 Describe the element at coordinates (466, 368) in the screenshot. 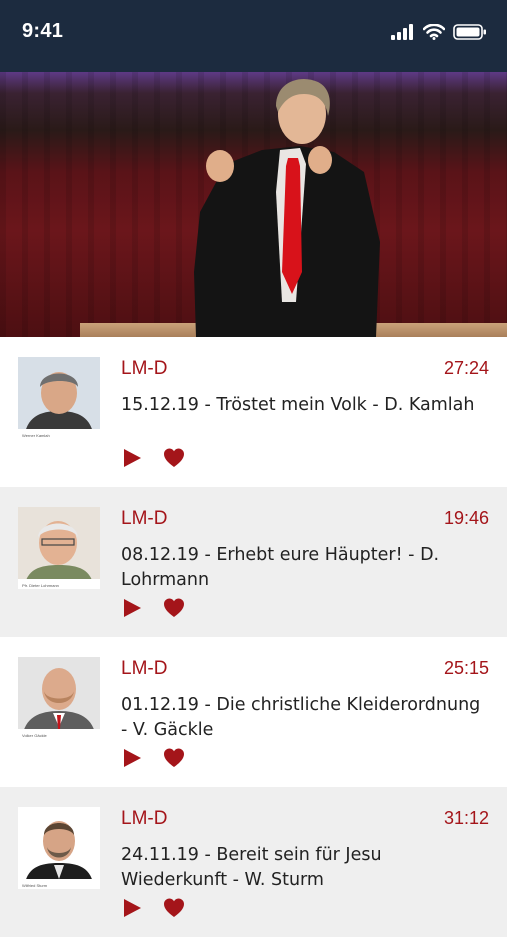

I see `duration-label: 27:24` at that location.